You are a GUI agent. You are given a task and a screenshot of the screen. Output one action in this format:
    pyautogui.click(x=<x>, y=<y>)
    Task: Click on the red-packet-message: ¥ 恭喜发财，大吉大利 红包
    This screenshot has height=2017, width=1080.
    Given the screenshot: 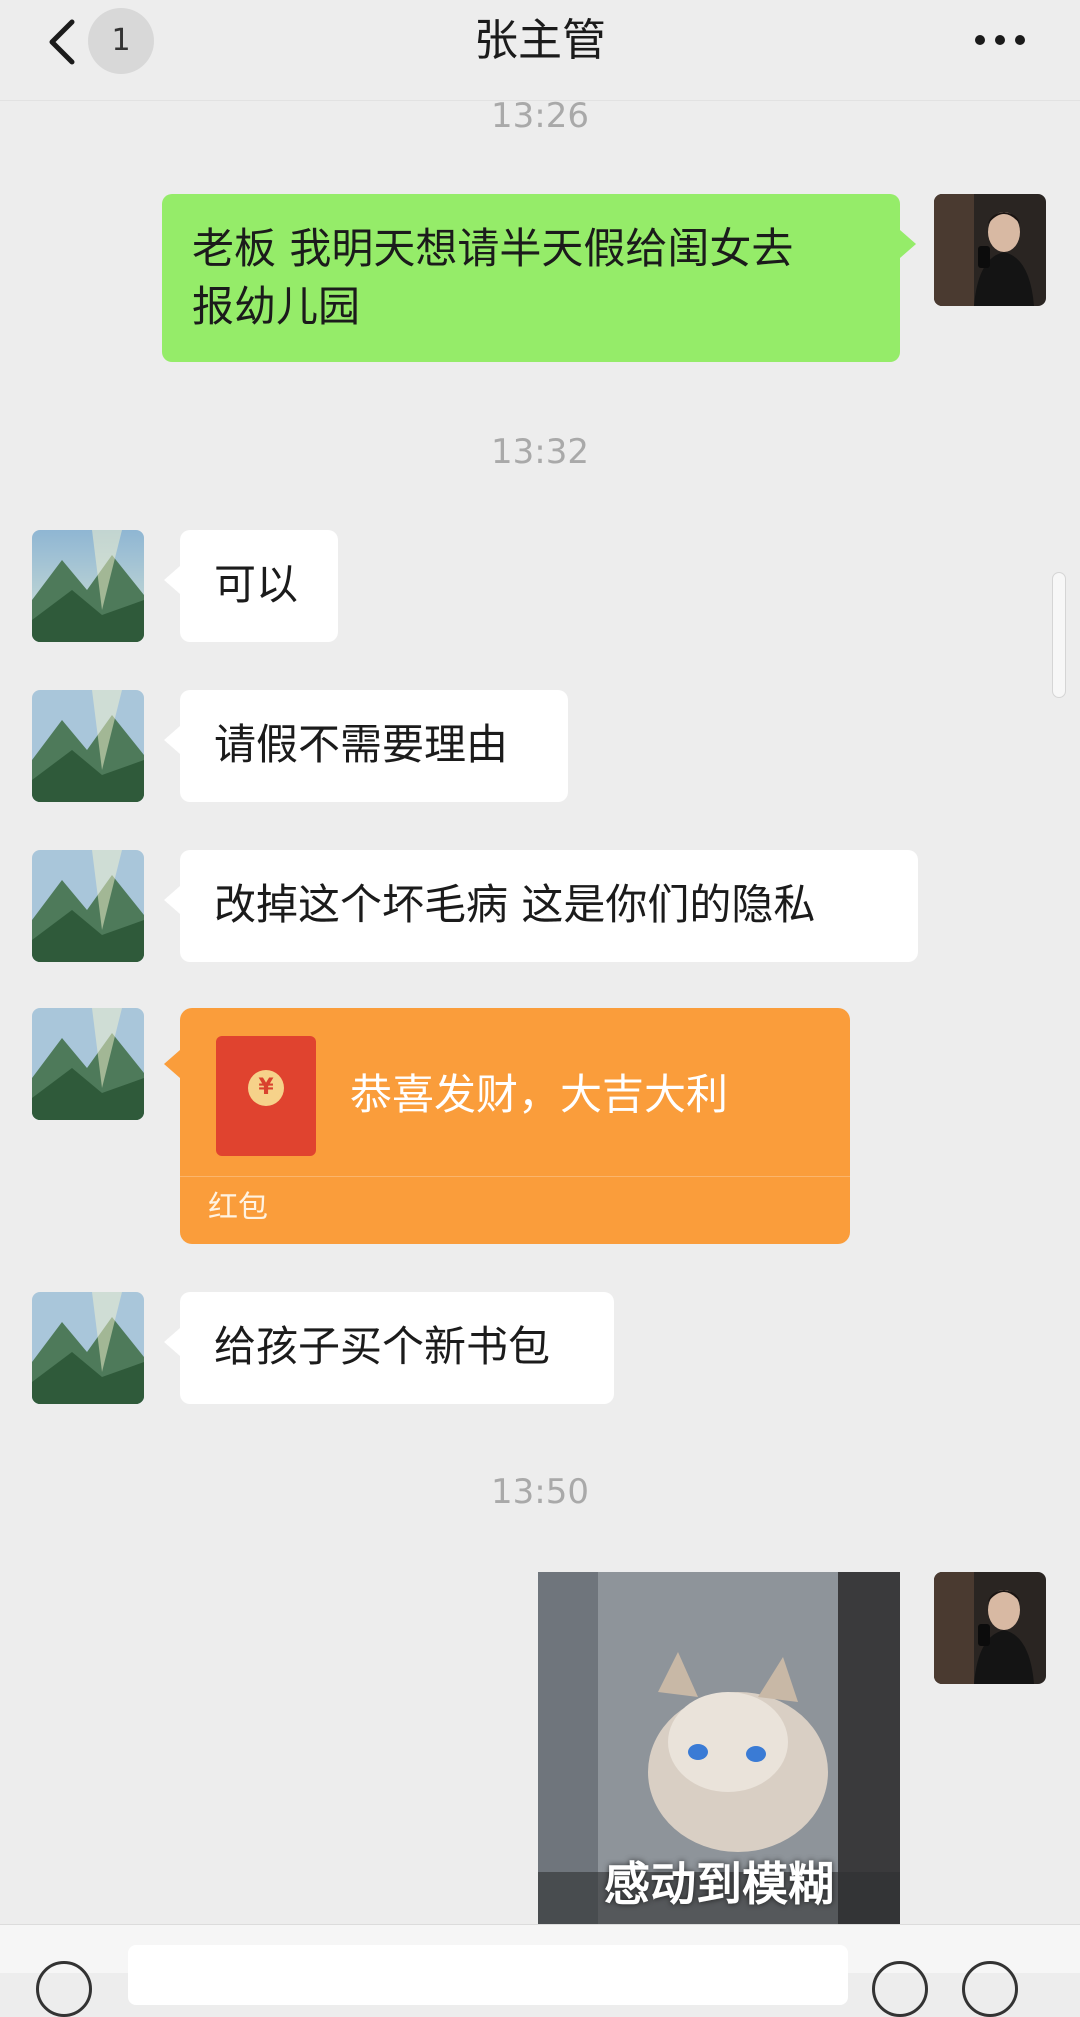 What is the action you would take?
    pyautogui.click(x=507, y=1126)
    